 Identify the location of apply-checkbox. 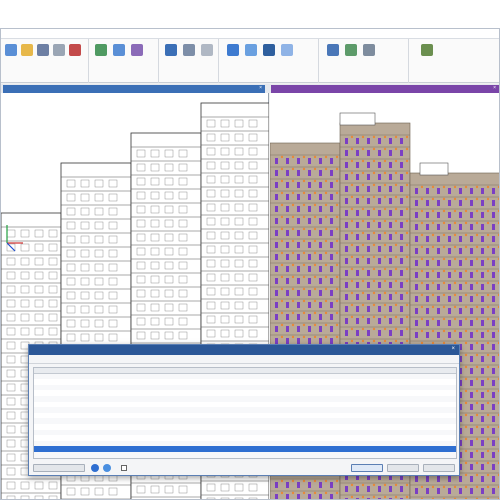
(124, 468).